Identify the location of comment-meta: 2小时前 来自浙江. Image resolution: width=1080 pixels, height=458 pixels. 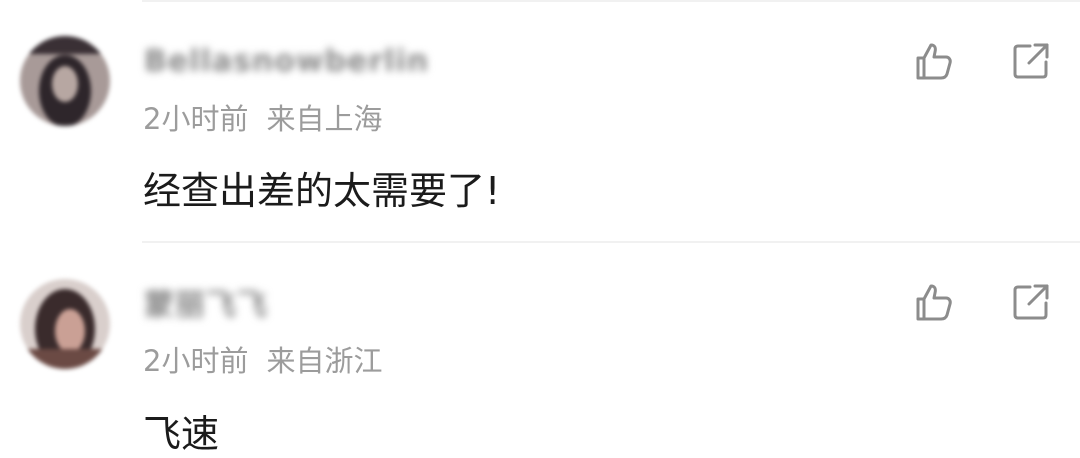
(262, 359).